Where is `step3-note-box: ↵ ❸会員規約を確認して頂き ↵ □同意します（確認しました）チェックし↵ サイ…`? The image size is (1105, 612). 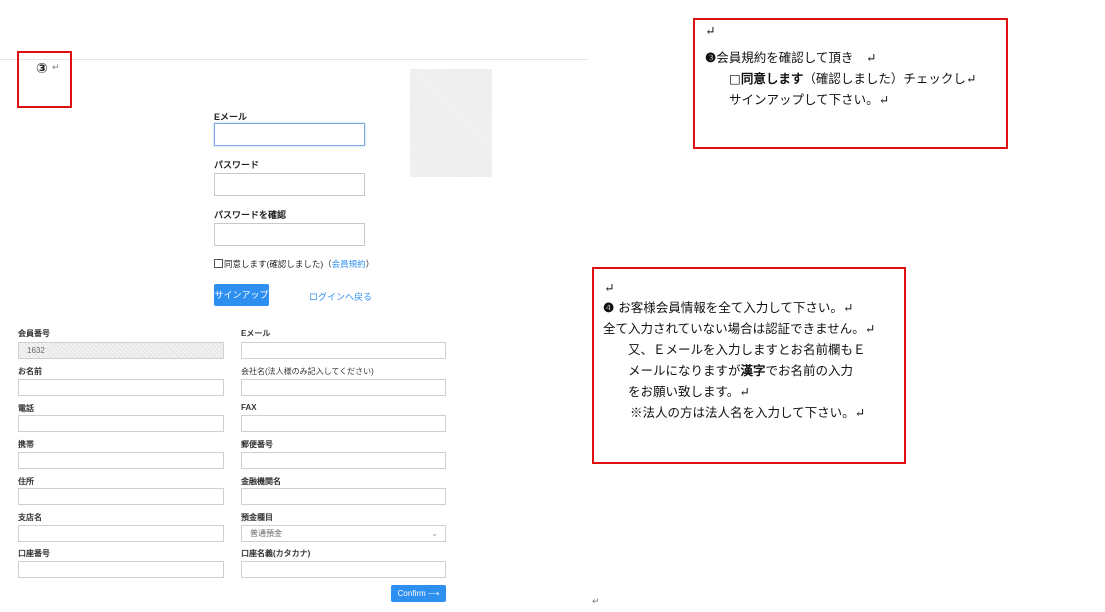
step3-note-box: ↵ ❸会員規約を確認して頂き ↵ □同意します（確認しました）チェックし↵ サイ… is located at coordinates (850, 83).